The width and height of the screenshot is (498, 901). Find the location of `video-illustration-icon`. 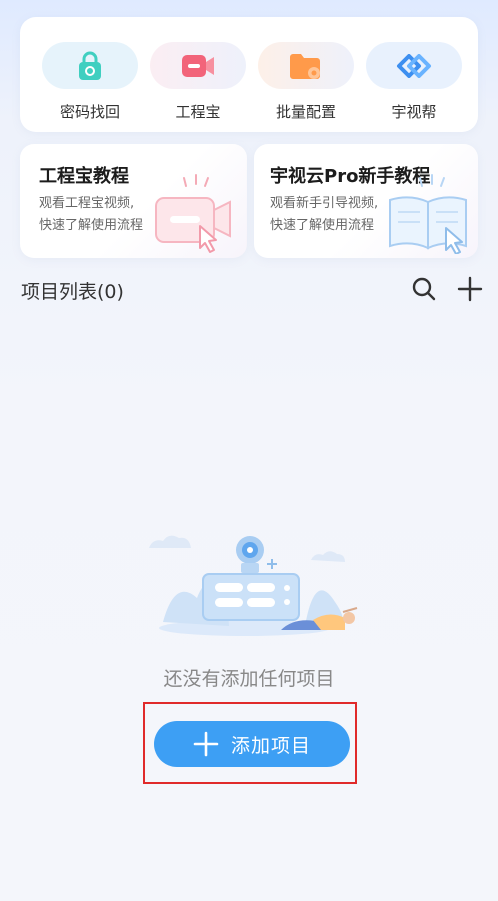

video-illustration-icon is located at coordinates (193, 213).